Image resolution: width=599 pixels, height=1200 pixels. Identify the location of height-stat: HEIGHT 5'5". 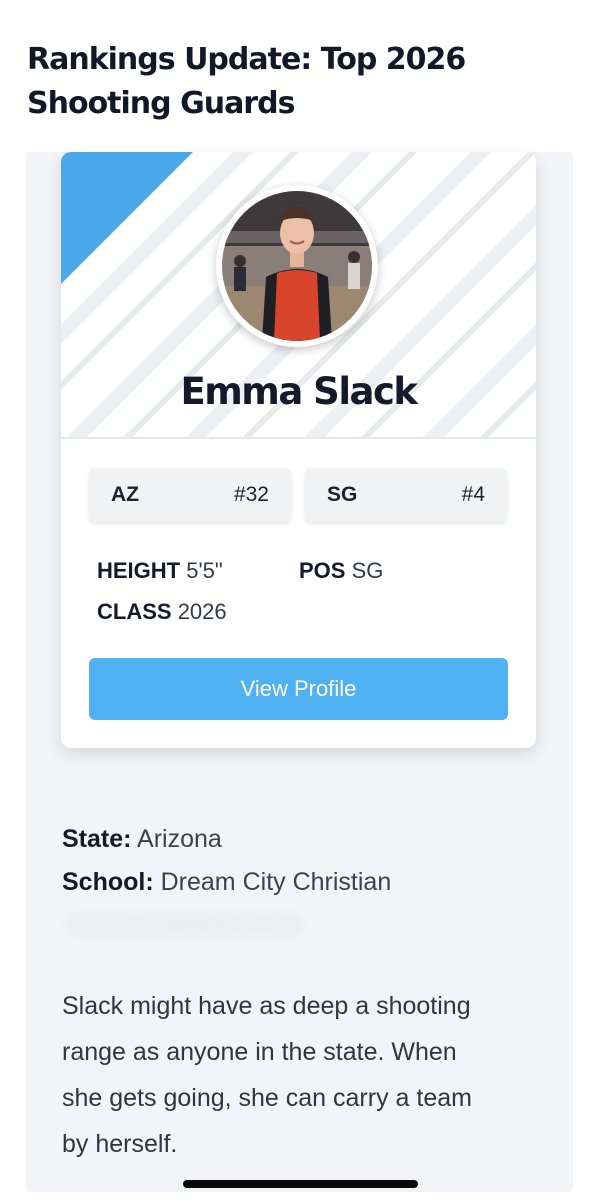
(160, 571).